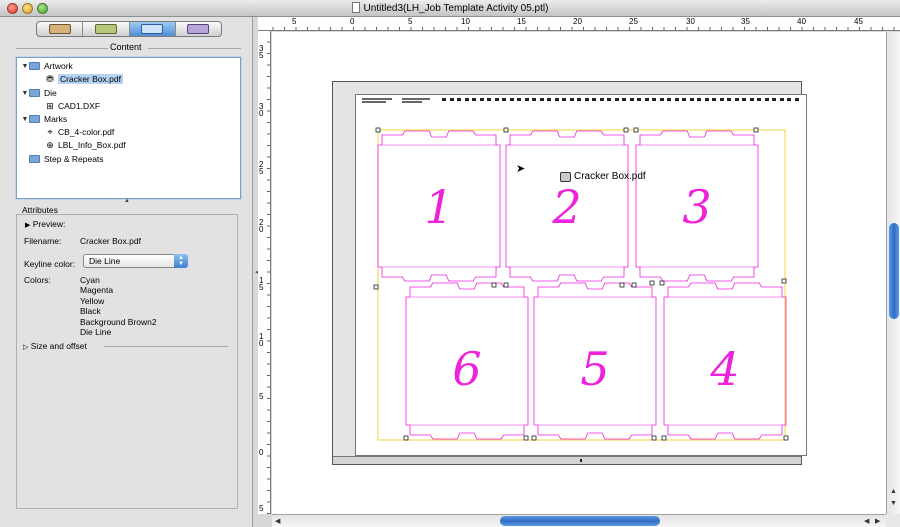  What do you see at coordinates (166, 346) in the screenshot?
I see `size-offset-divider` at bounding box center [166, 346].